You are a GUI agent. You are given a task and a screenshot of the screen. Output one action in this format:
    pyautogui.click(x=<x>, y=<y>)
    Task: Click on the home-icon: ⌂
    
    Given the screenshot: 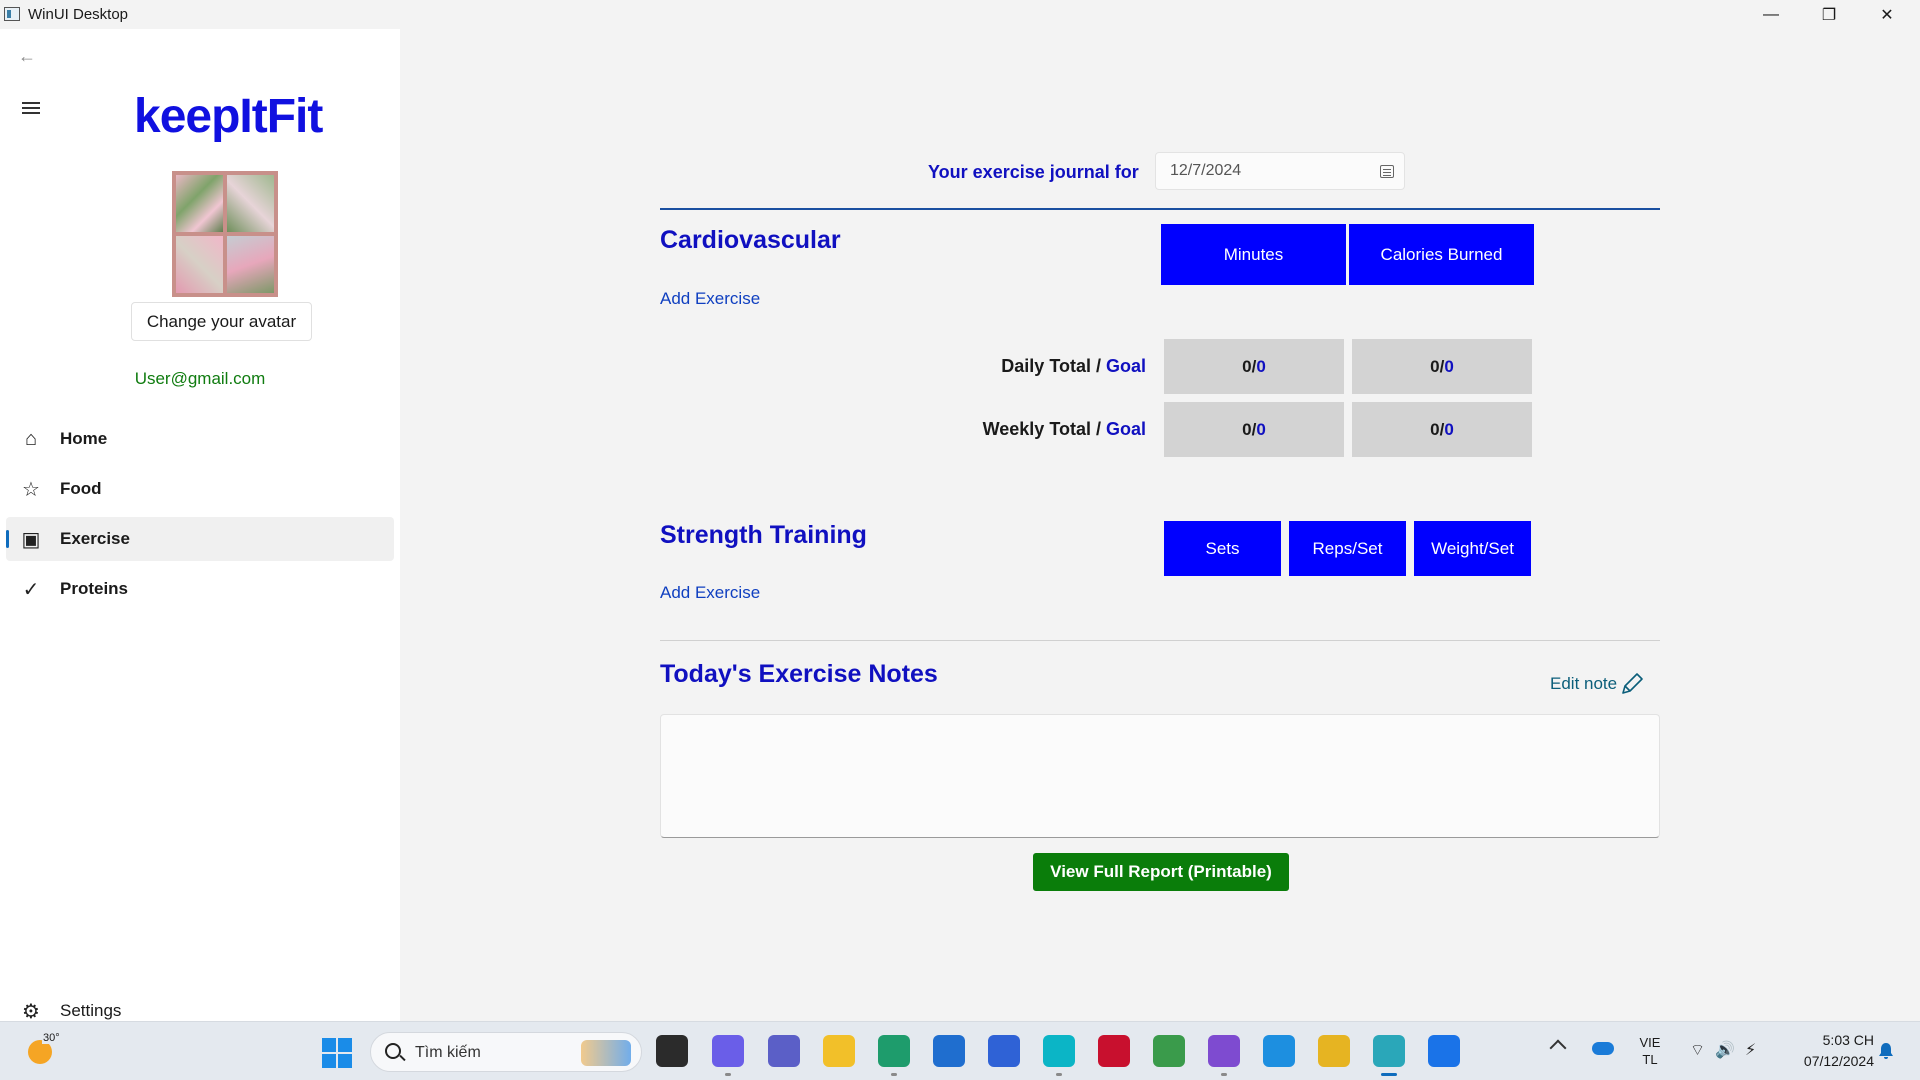 What is the action you would take?
    pyautogui.click(x=31, y=438)
    